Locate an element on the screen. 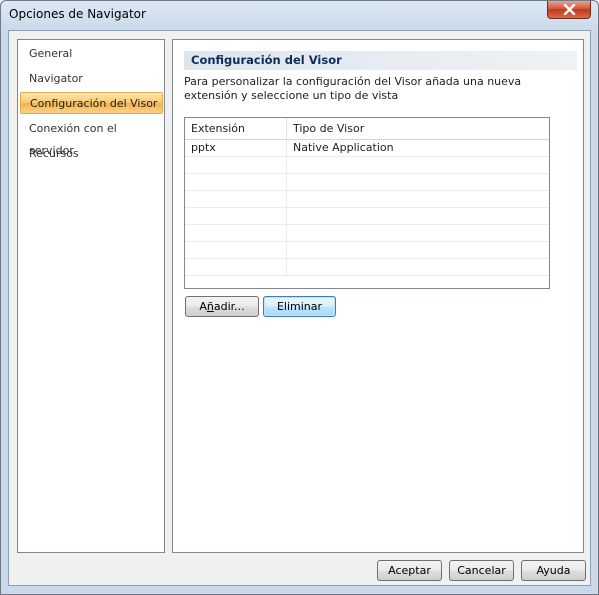 This screenshot has width=599, height=595. sidebar-item-configuracion-visor: Configuración del Visor is located at coordinates (91, 103).